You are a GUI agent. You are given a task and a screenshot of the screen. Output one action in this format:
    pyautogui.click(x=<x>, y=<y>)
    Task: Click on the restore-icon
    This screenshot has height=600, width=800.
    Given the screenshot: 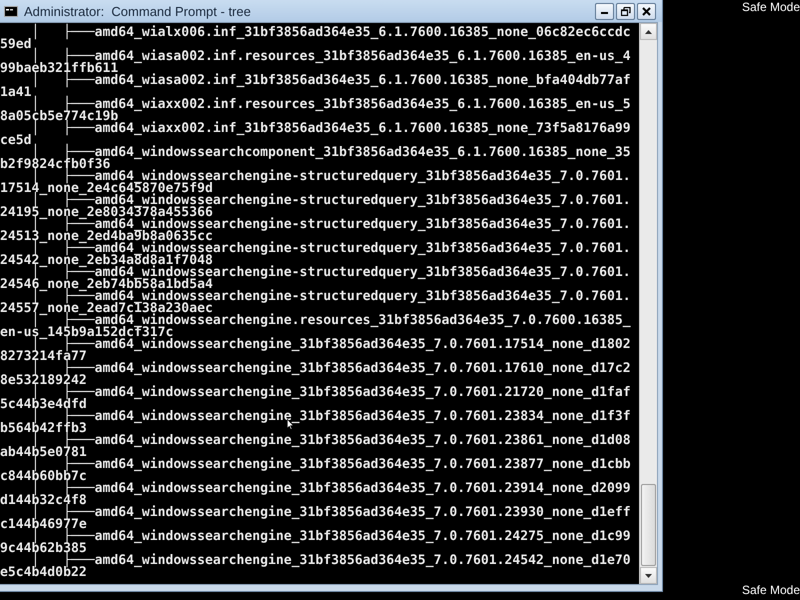 What is the action you would take?
    pyautogui.click(x=625, y=11)
    